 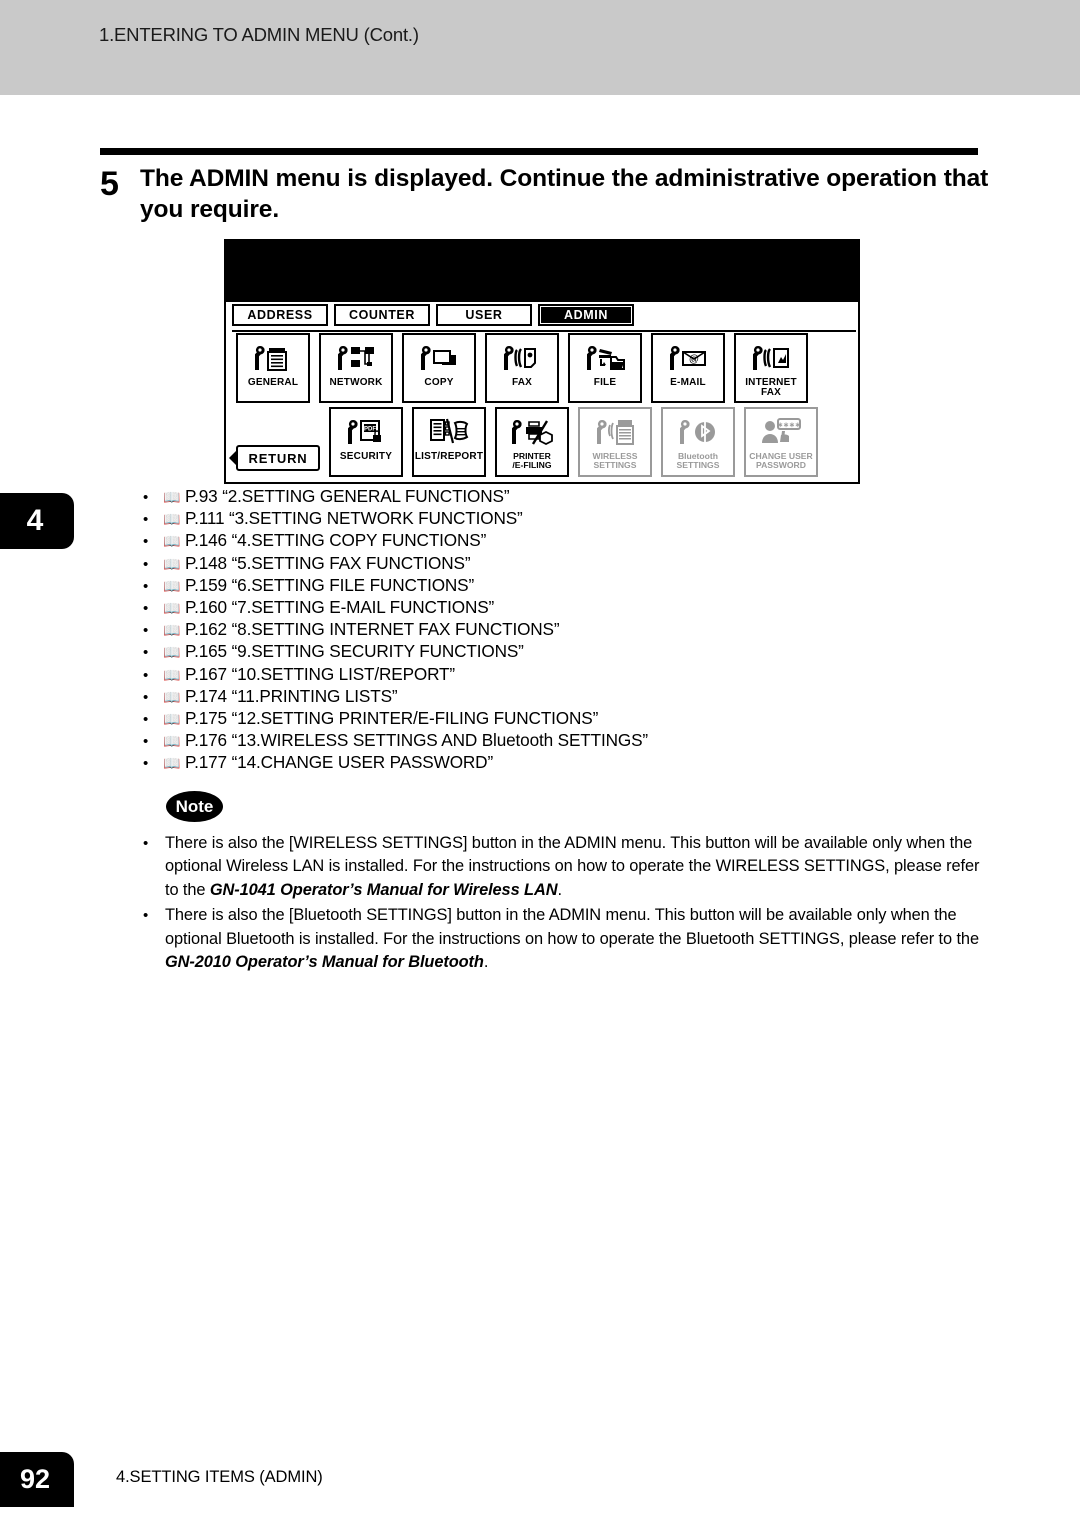 I want to click on reference-title: “3.SETTING NETWORK FUNCTIONS”, so click(x=376, y=518).